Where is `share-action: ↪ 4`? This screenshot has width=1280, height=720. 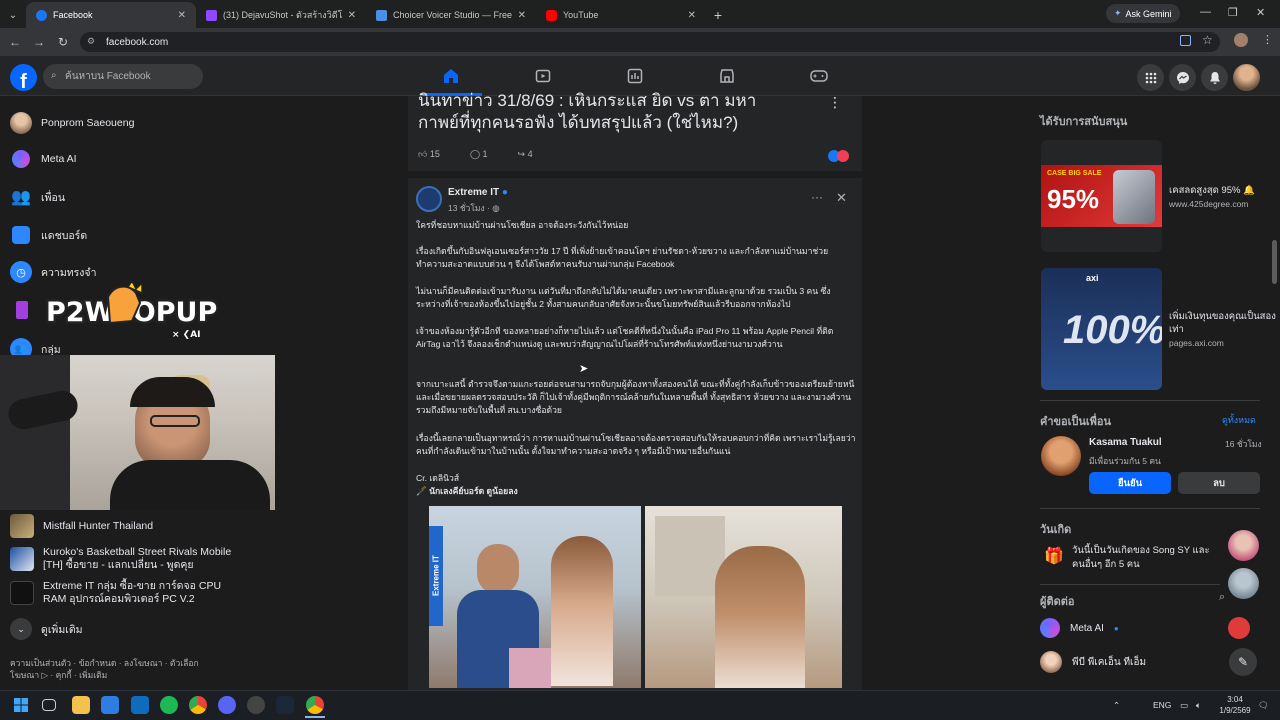
share-action: ↪ 4 is located at coordinates (525, 154).